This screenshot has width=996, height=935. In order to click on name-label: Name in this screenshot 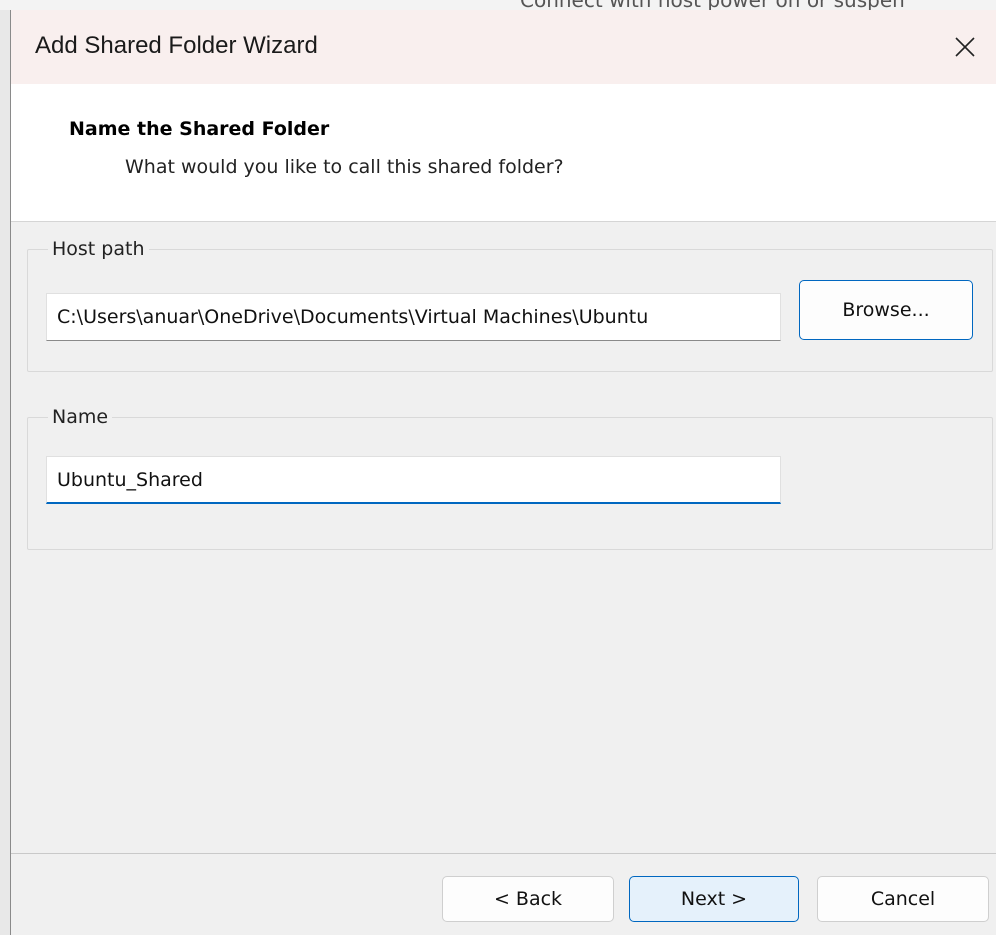, I will do `click(80, 417)`.